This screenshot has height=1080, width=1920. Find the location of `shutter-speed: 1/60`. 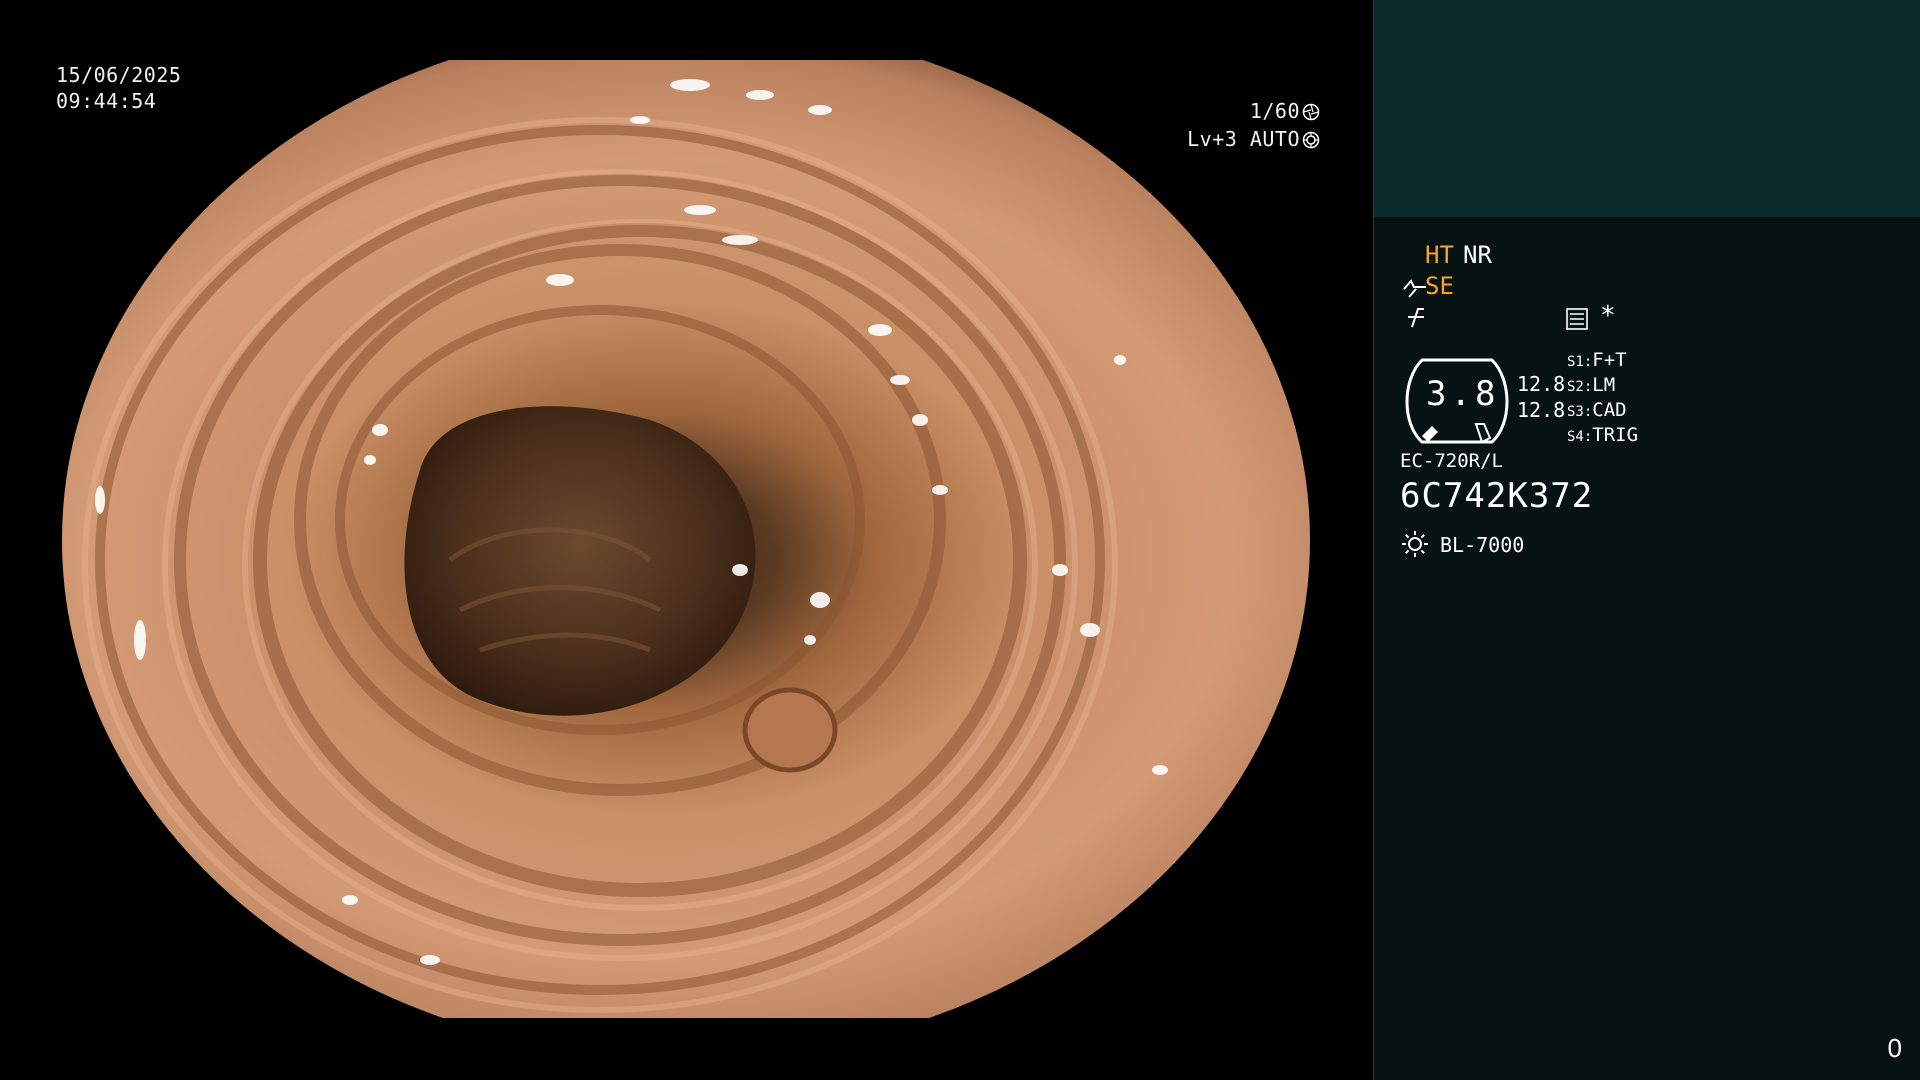

shutter-speed: 1/60 is located at coordinates (1285, 111).